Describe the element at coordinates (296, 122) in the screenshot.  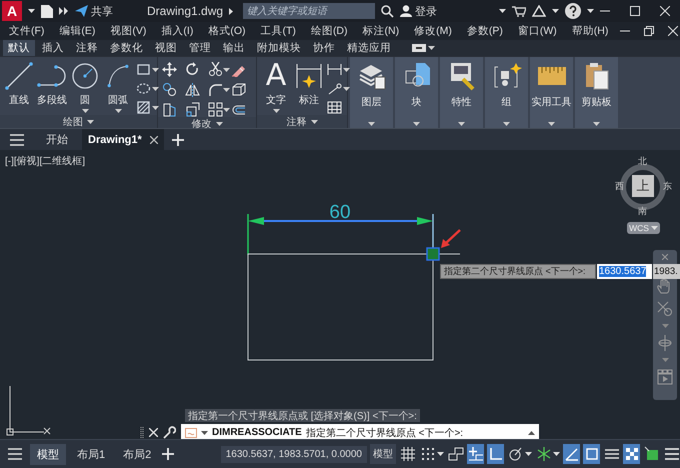
I see `panel-title-label: 注释` at that location.